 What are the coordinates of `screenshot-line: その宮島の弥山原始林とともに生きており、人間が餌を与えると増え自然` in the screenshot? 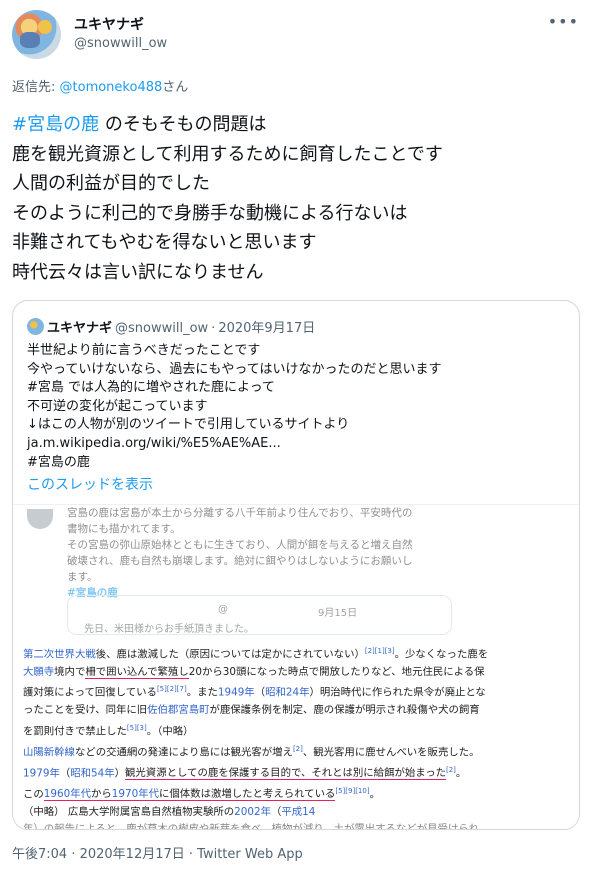 It's located at (240, 545).